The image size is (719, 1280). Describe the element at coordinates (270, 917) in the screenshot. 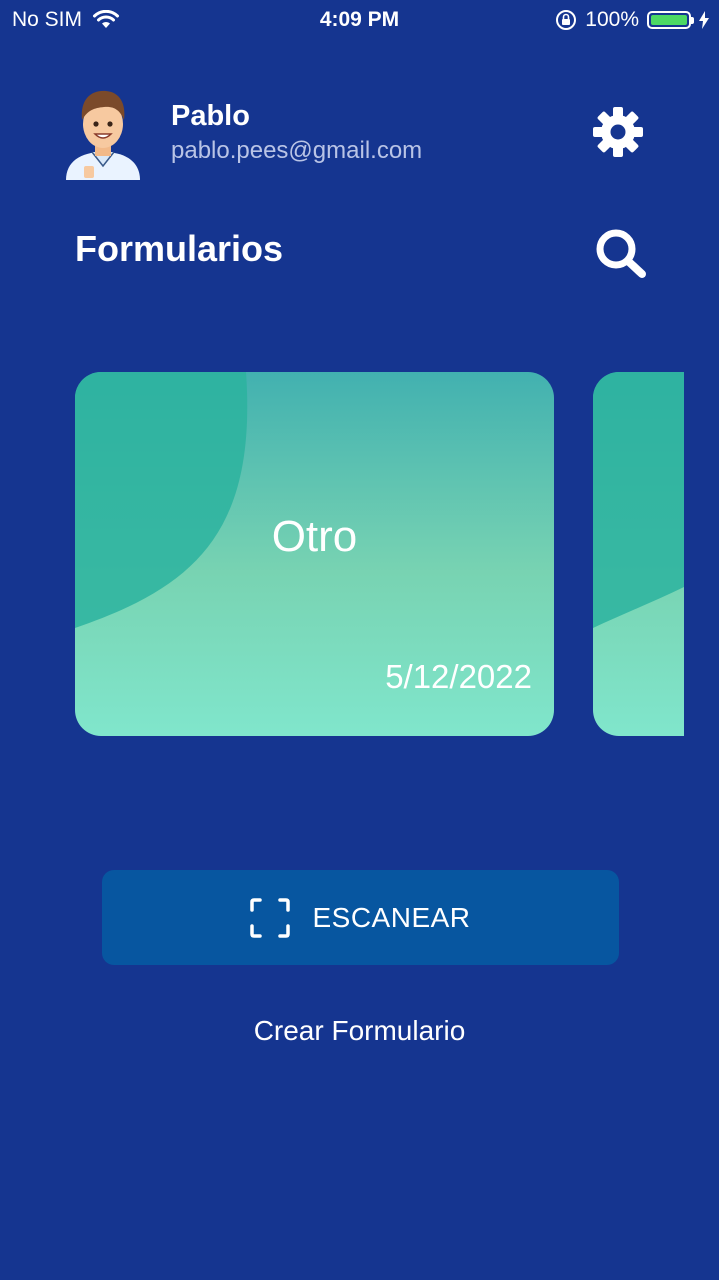

I see `scan-icon` at that location.